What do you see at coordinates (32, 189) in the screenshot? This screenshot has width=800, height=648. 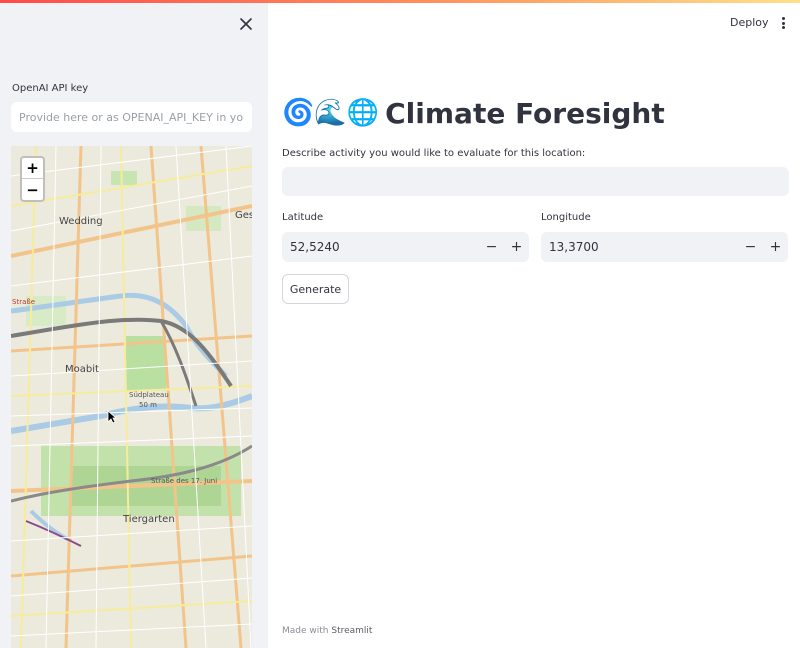 I see `zoom-out-button: −` at bounding box center [32, 189].